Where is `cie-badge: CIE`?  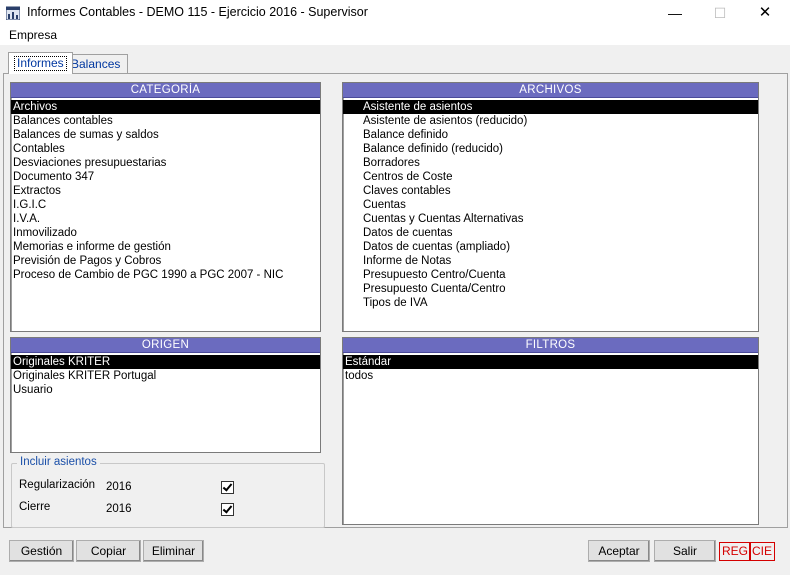 cie-badge: CIE is located at coordinates (762, 551).